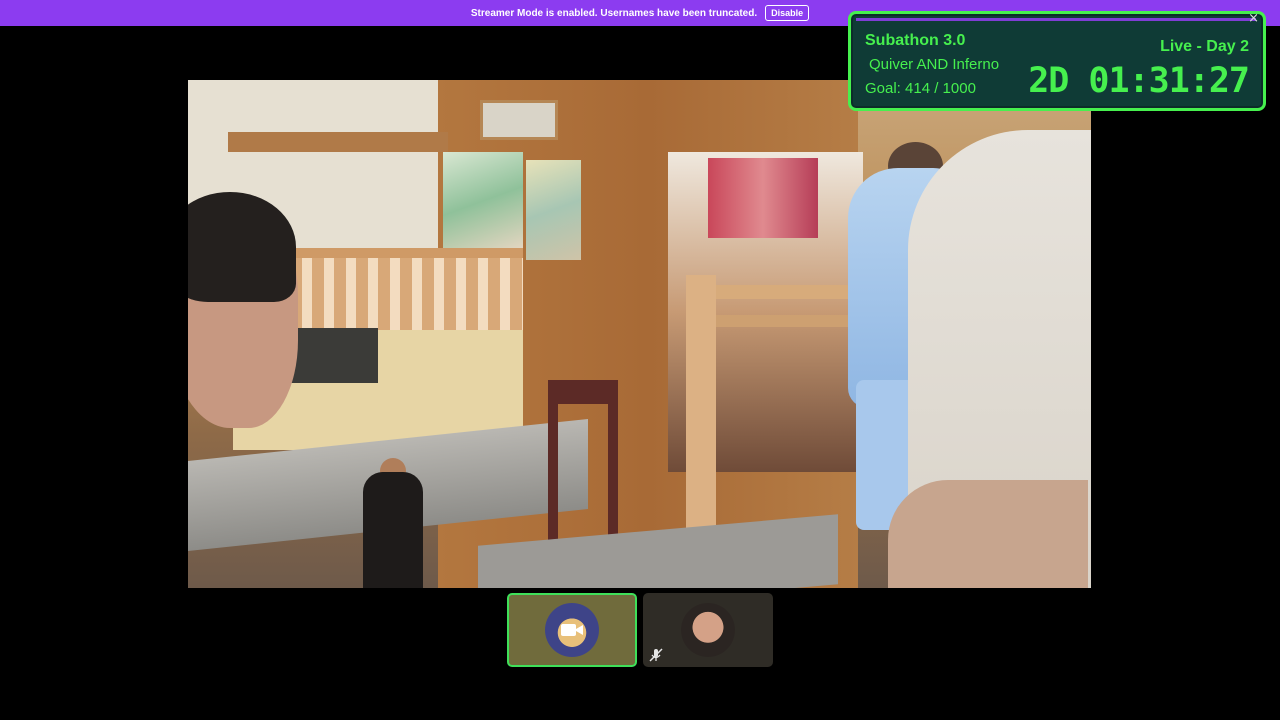  I want to click on video-scene-bottle, so click(393, 530).